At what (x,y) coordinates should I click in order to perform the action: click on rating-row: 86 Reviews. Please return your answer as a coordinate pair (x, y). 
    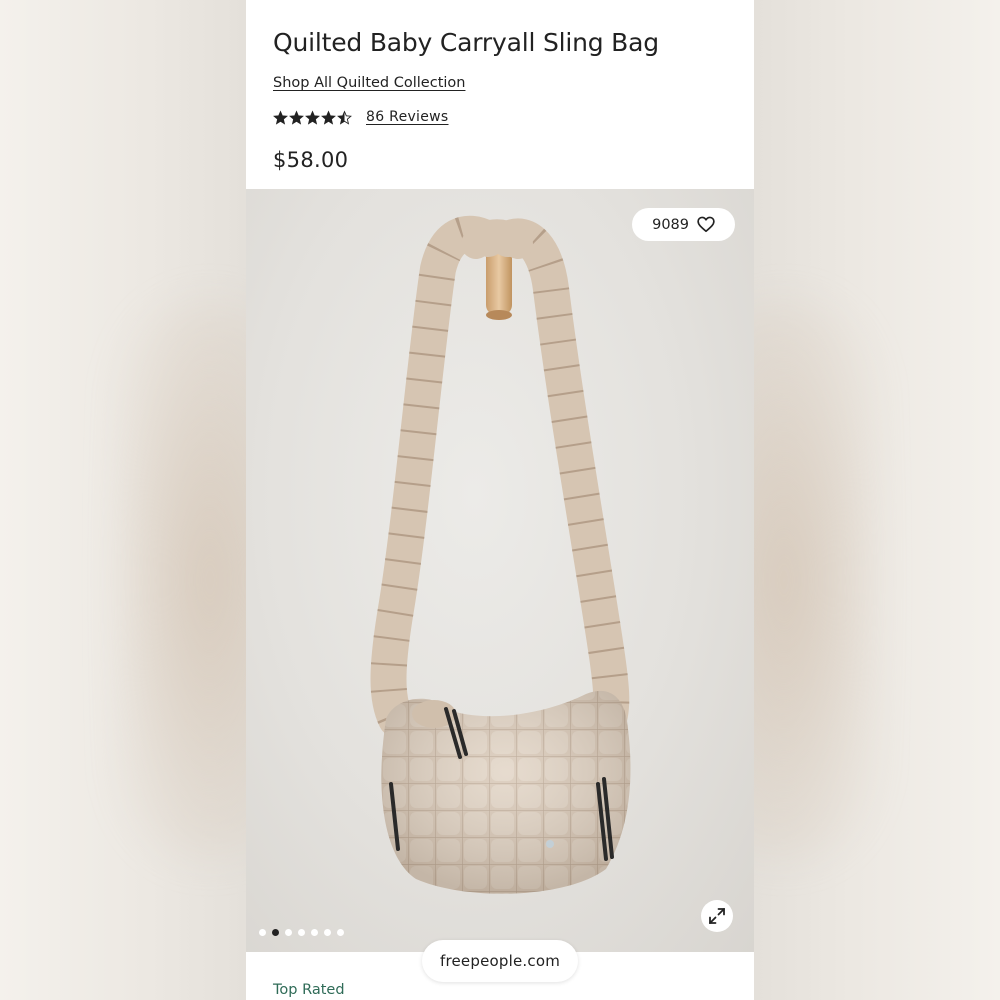
    Looking at the image, I should click on (361, 117).